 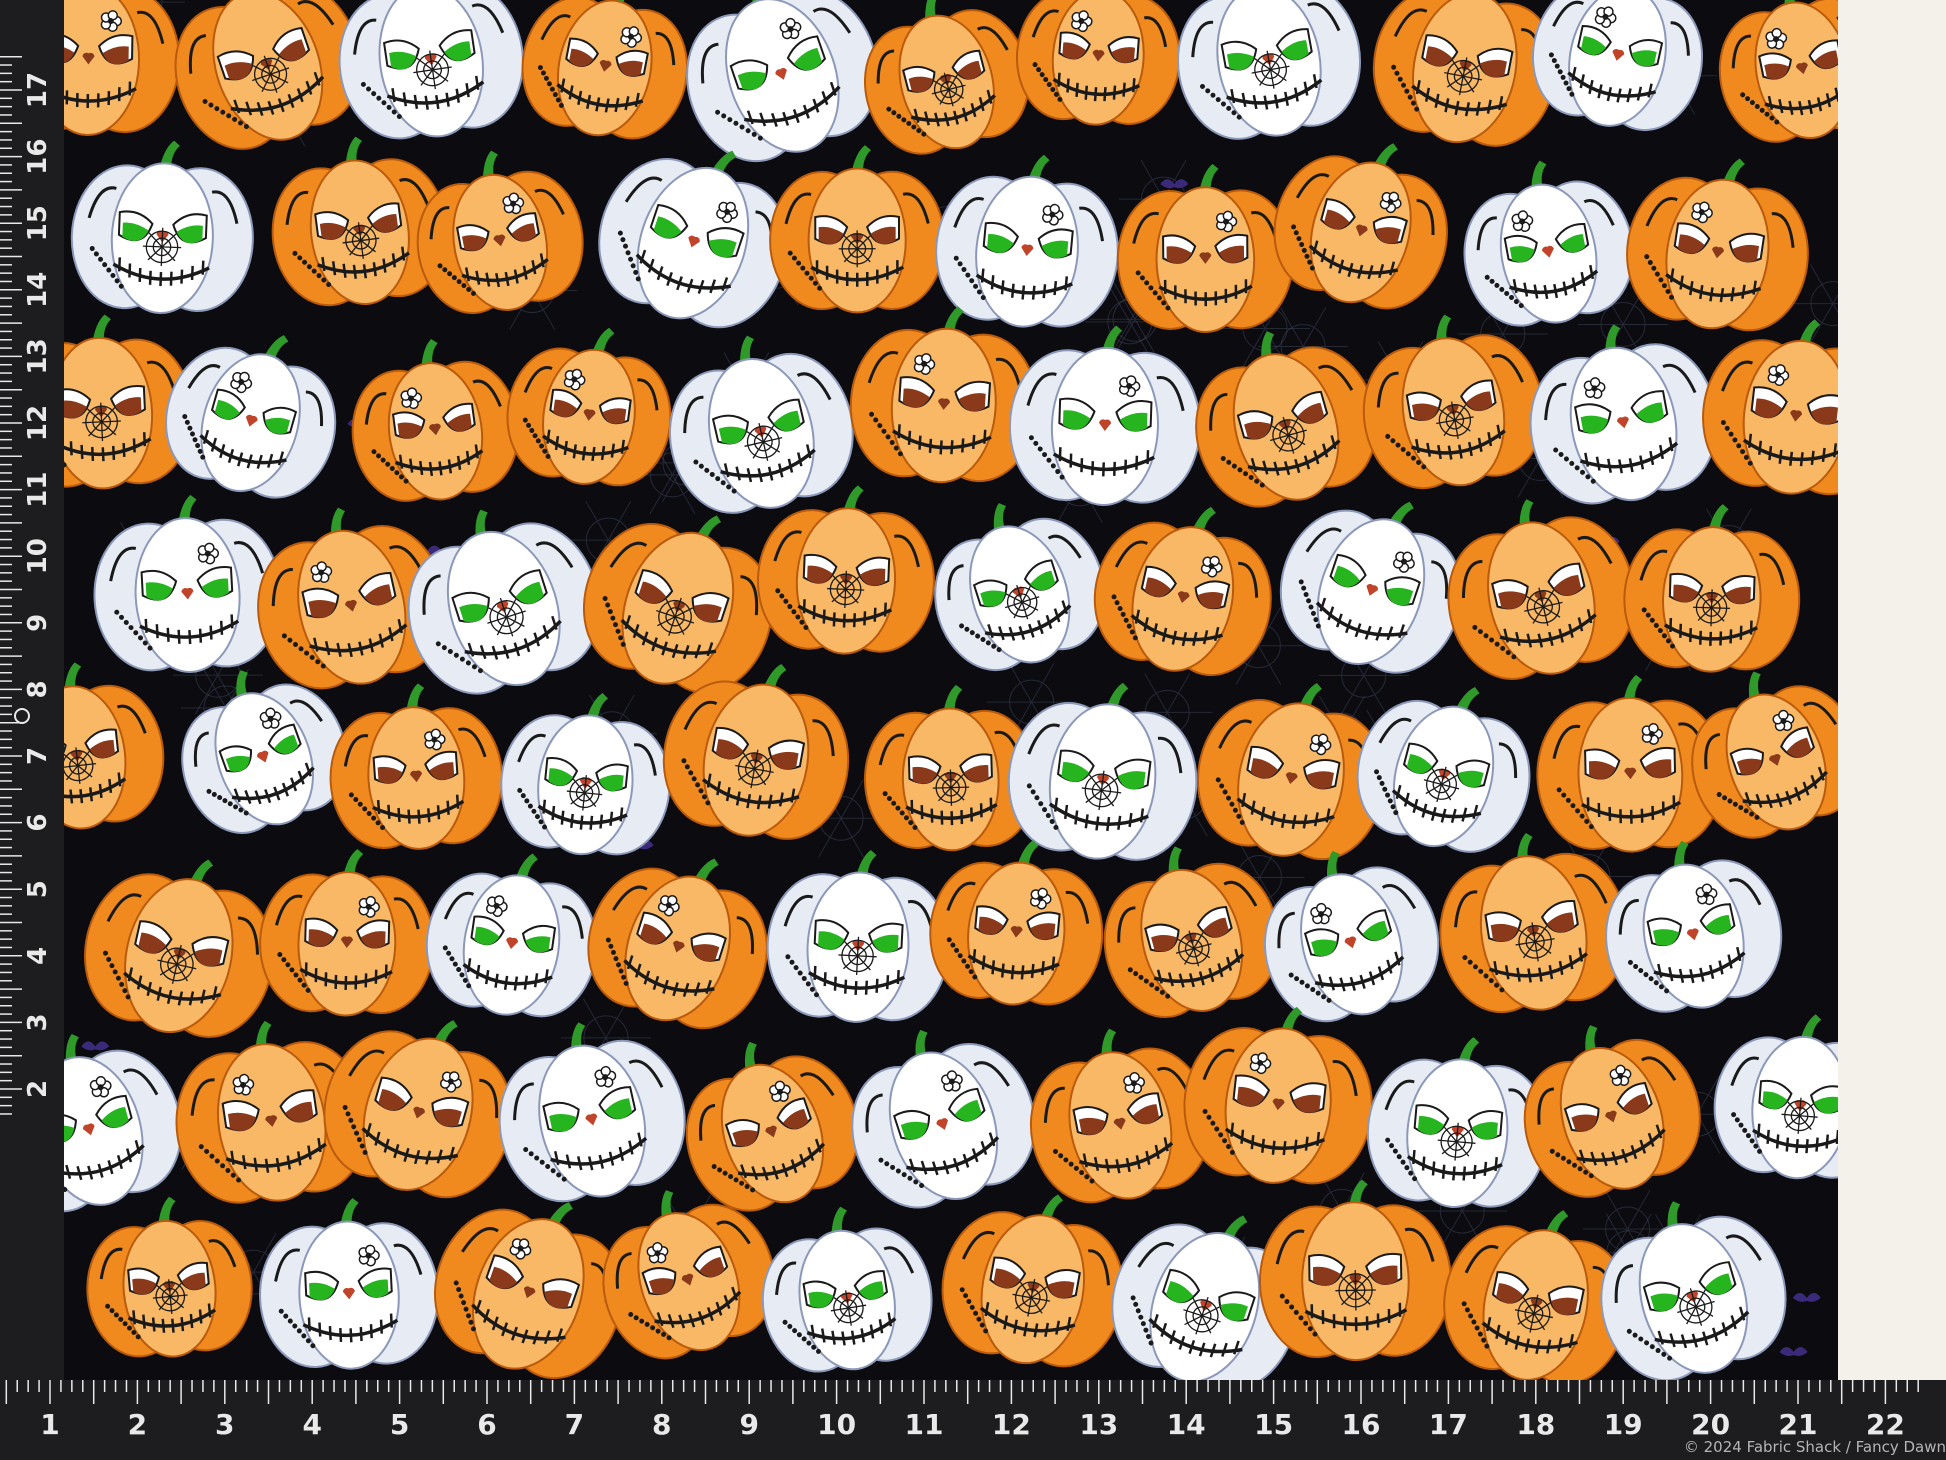 What do you see at coordinates (38, 756) in the screenshot?
I see `ruler-left-label: 7` at bounding box center [38, 756].